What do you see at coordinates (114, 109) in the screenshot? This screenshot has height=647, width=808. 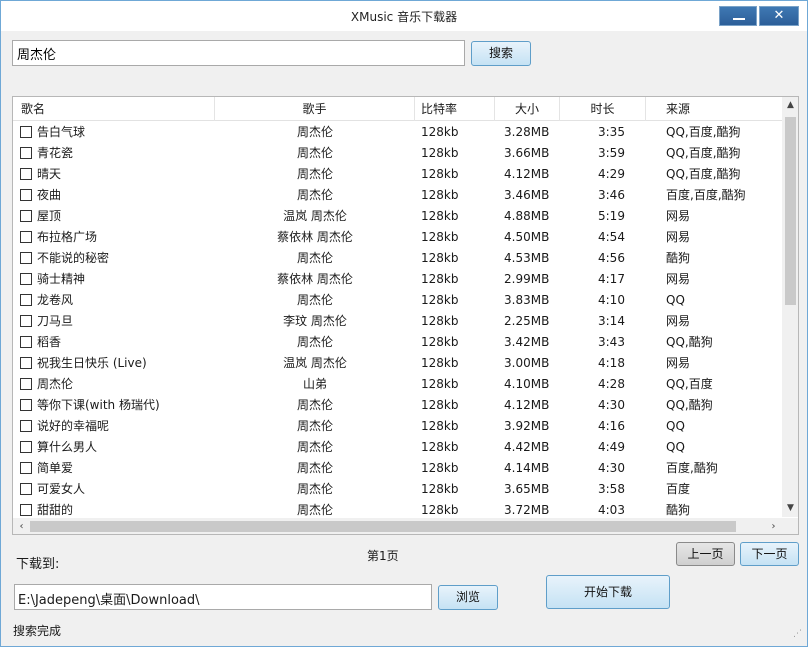 I see `column-header-name: 歌名` at bounding box center [114, 109].